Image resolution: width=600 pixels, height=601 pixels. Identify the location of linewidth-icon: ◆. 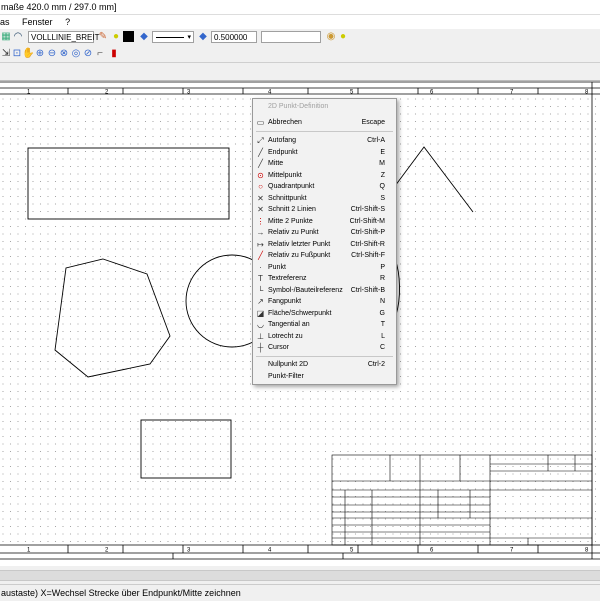
(203, 37).